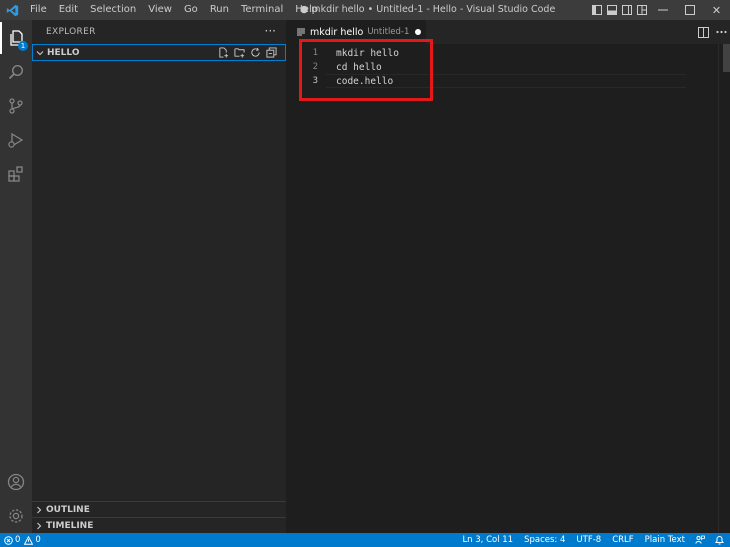  What do you see at coordinates (596, 10) in the screenshot?
I see `toggle-primary-sidebar-icon` at bounding box center [596, 10].